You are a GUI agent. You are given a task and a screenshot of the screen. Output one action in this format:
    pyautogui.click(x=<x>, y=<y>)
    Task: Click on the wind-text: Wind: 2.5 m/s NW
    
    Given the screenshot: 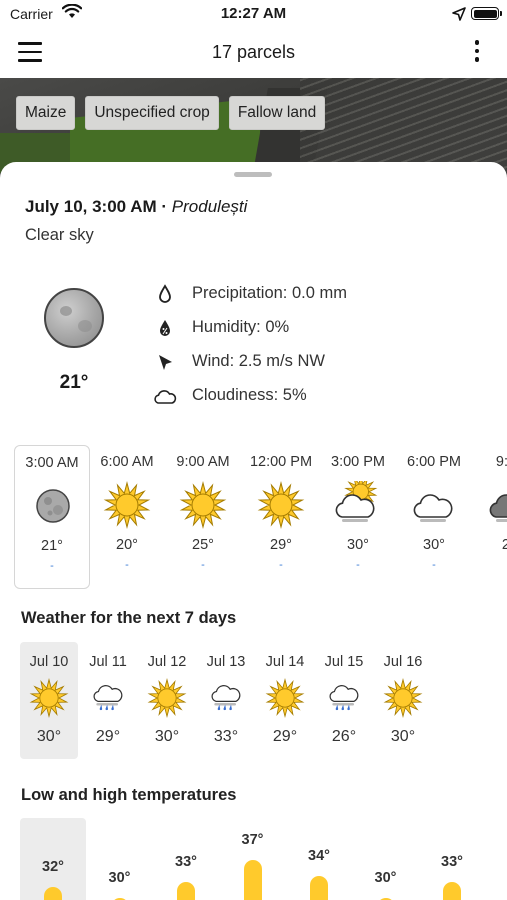 What is the action you would take?
    pyautogui.click(x=258, y=361)
    